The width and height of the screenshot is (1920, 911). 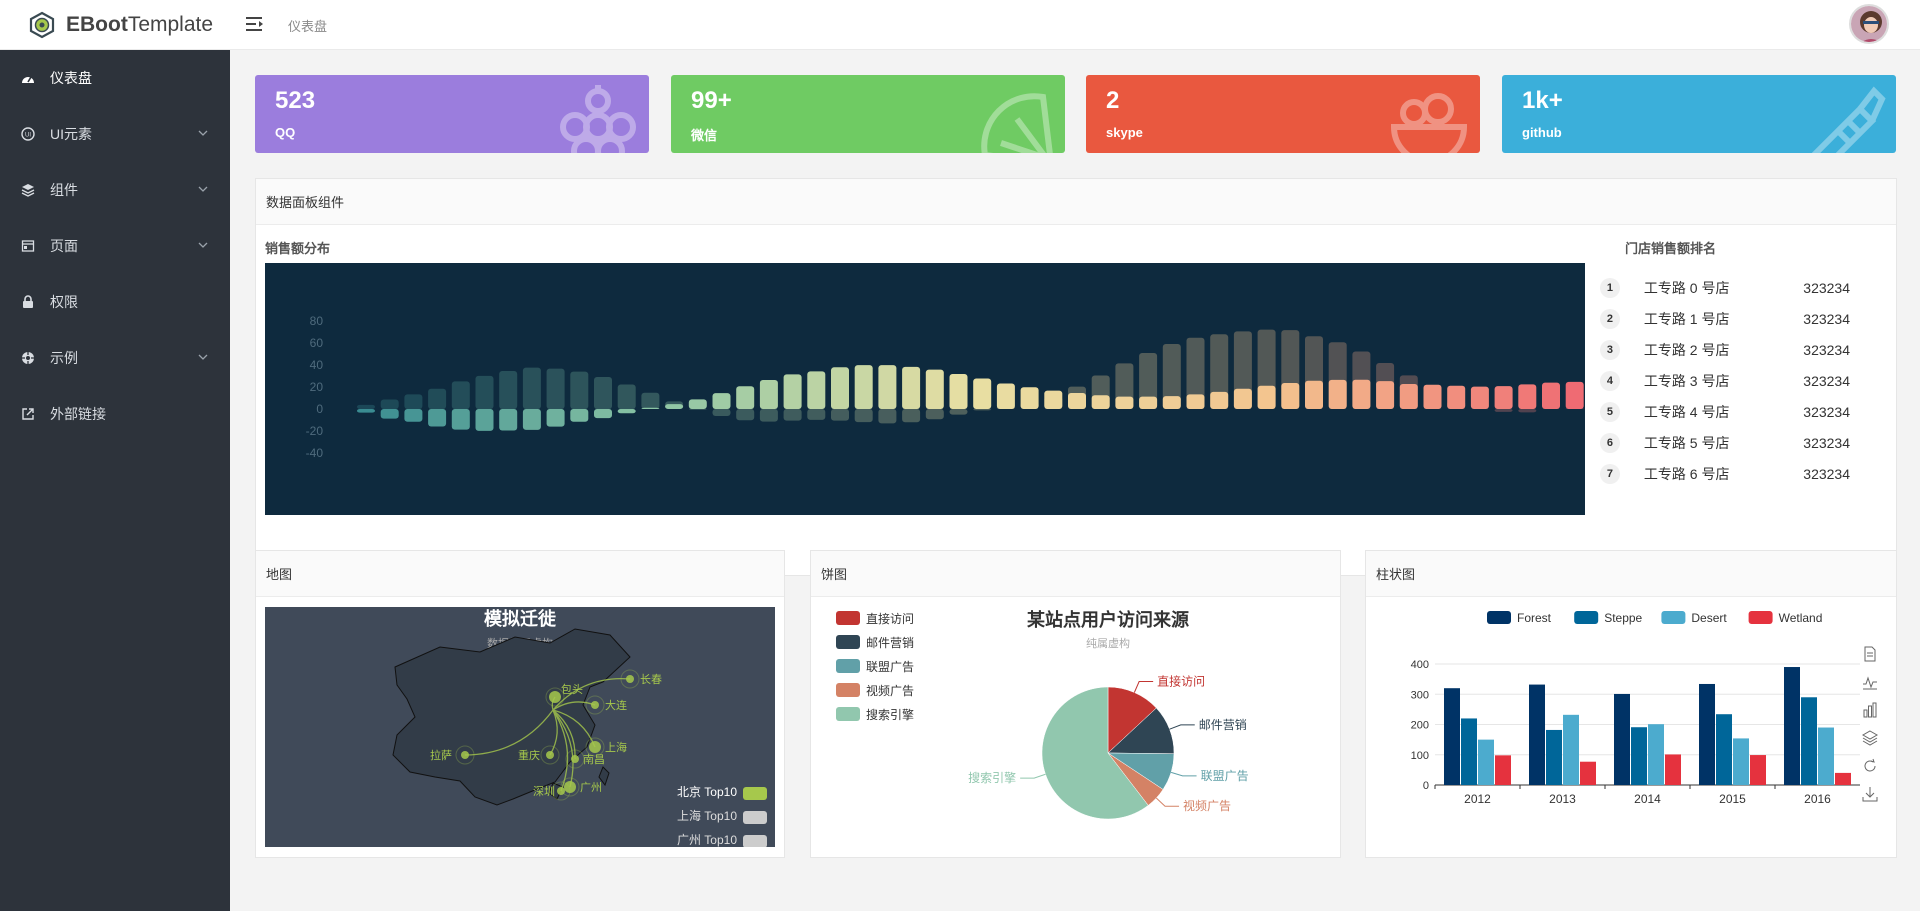 I want to click on sidebar-item-dashboard: 仪表盘, so click(x=115, y=78).